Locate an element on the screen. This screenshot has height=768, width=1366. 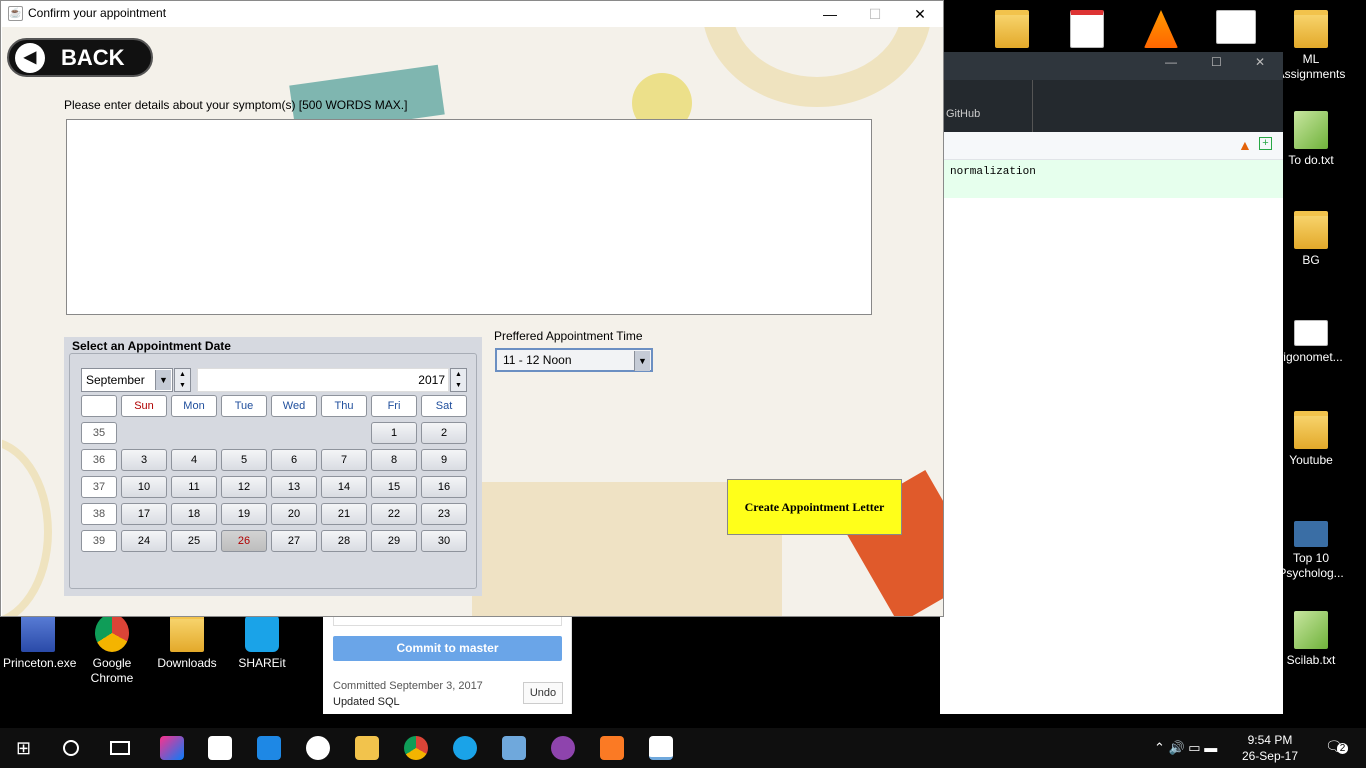
day-button: 23 is located at coordinates (444, 514).